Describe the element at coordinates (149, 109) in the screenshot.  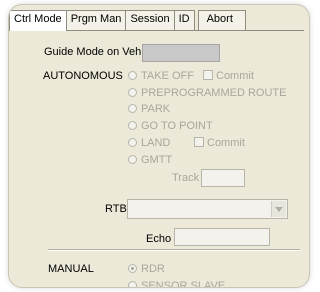
I see `radio-park: PARK` at that location.